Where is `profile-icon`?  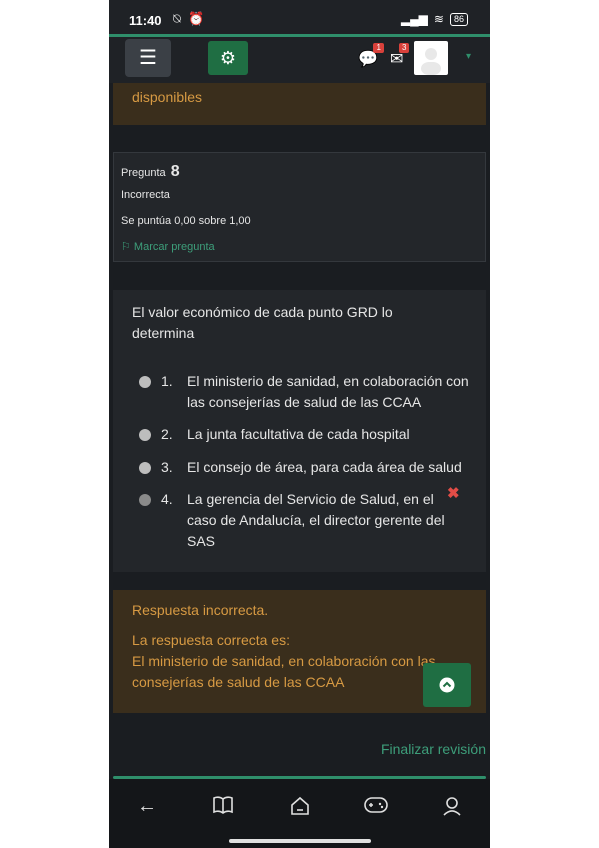
profile-icon is located at coordinates (452, 809).